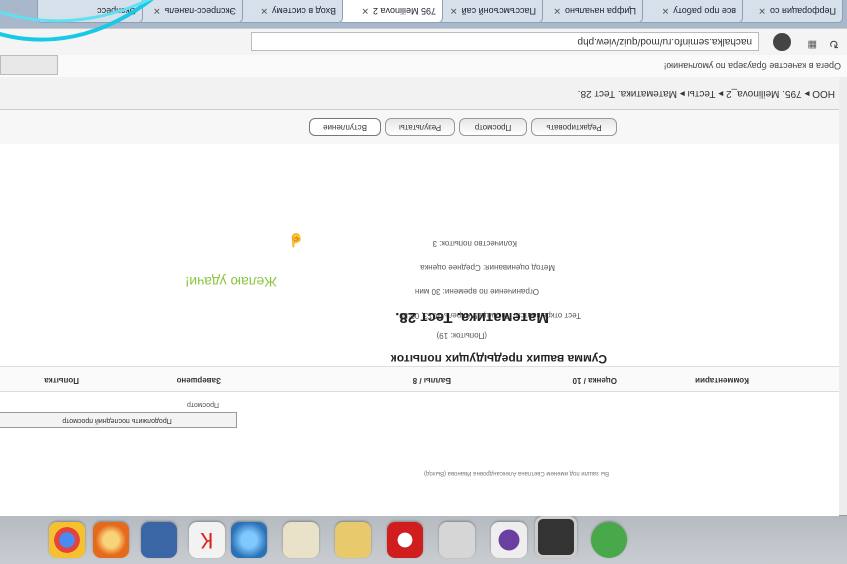  I want to click on yandex-icon: К, so click(207, 540).